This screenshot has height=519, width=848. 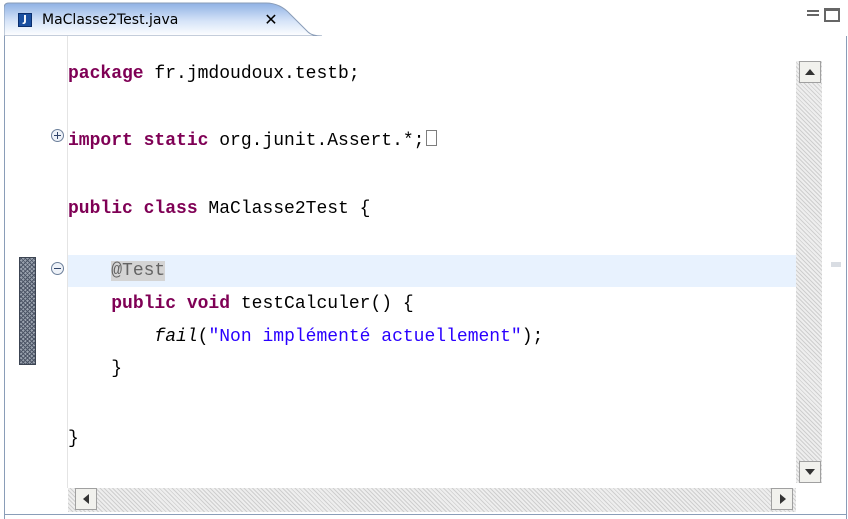 What do you see at coordinates (836, 264) in the screenshot?
I see `overview-ruler-mark` at bounding box center [836, 264].